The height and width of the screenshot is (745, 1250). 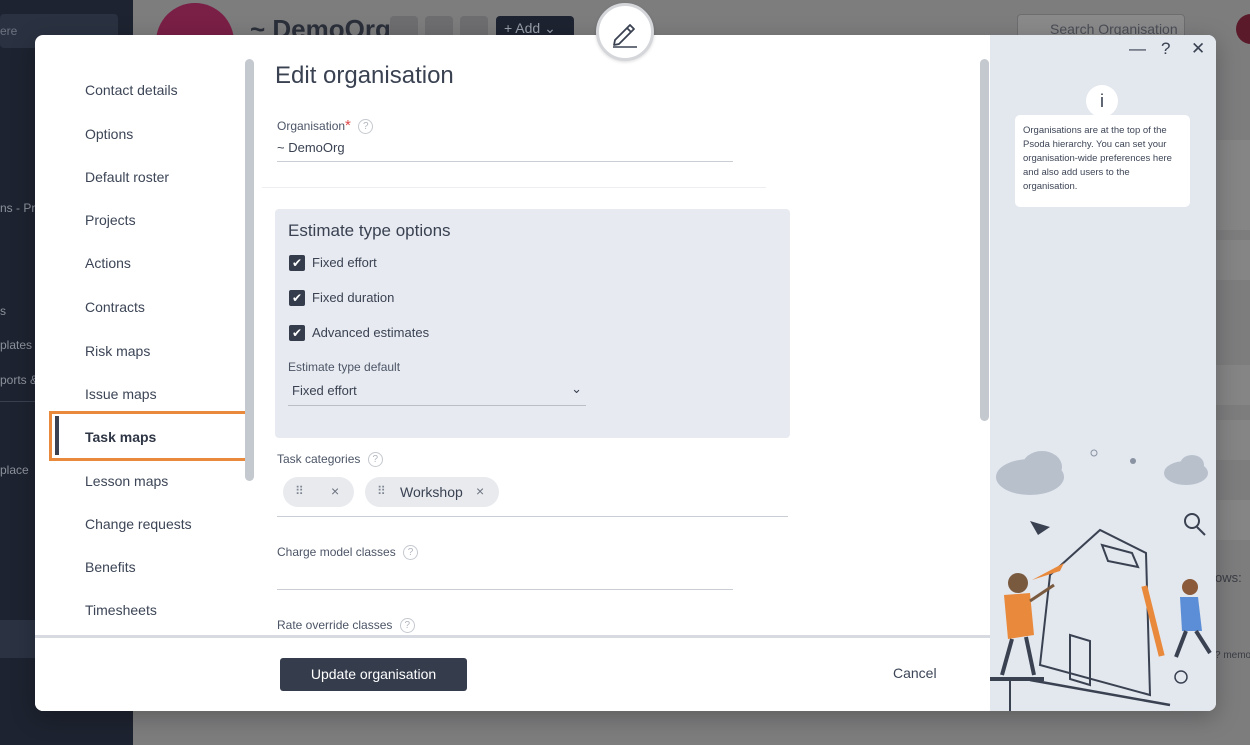 I want to click on fixed-duration-label: Fixed duration, so click(x=353, y=297).